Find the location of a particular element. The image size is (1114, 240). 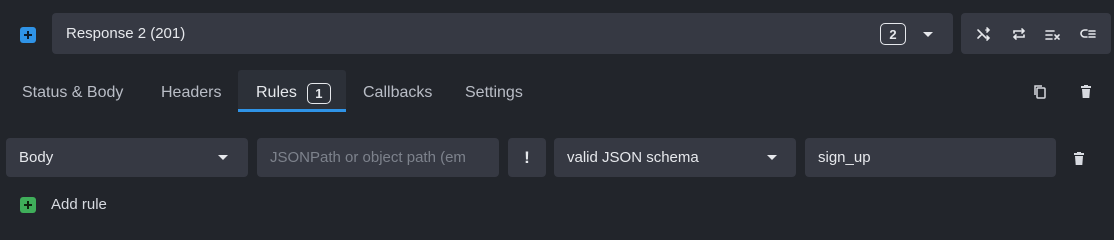

rule-invert-toggle: ! is located at coordinates (527, 157).